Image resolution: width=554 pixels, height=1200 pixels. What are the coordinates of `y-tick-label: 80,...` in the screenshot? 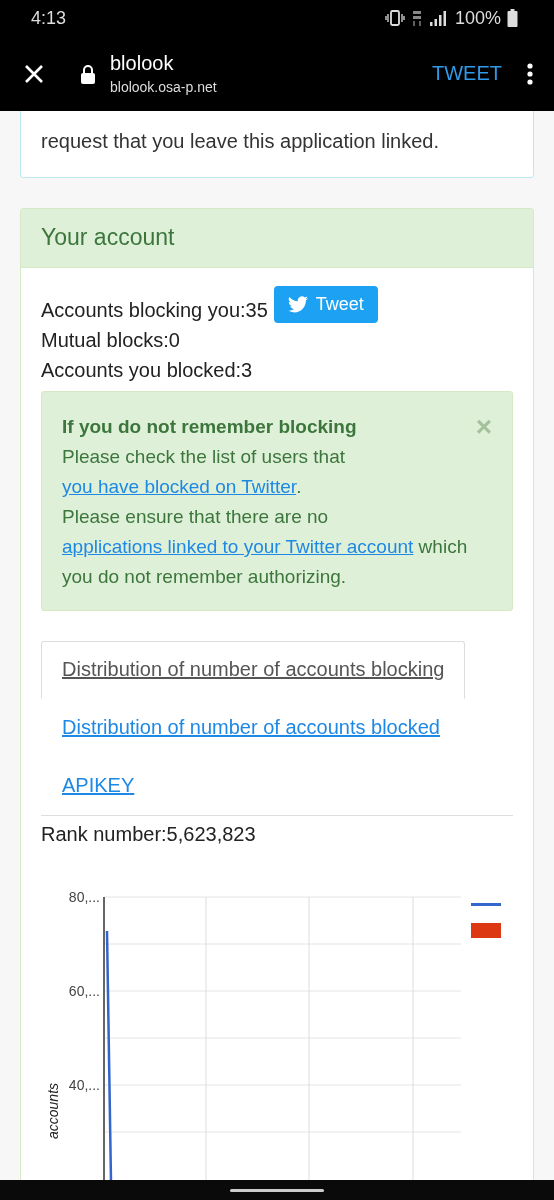 It's located at (84, 897).